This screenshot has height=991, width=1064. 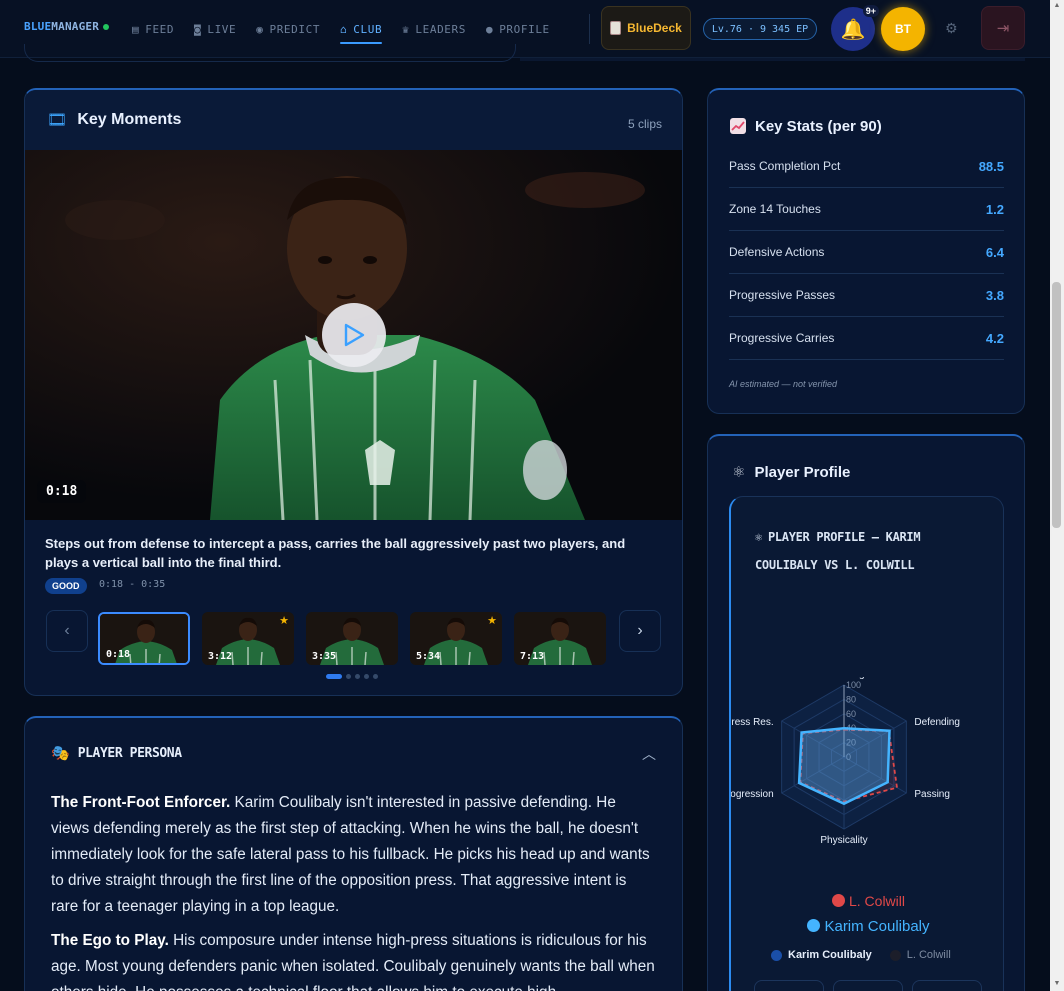 I want to click on ai-estimate-note: AI estimated — not verified, so click(x=783, y=384).